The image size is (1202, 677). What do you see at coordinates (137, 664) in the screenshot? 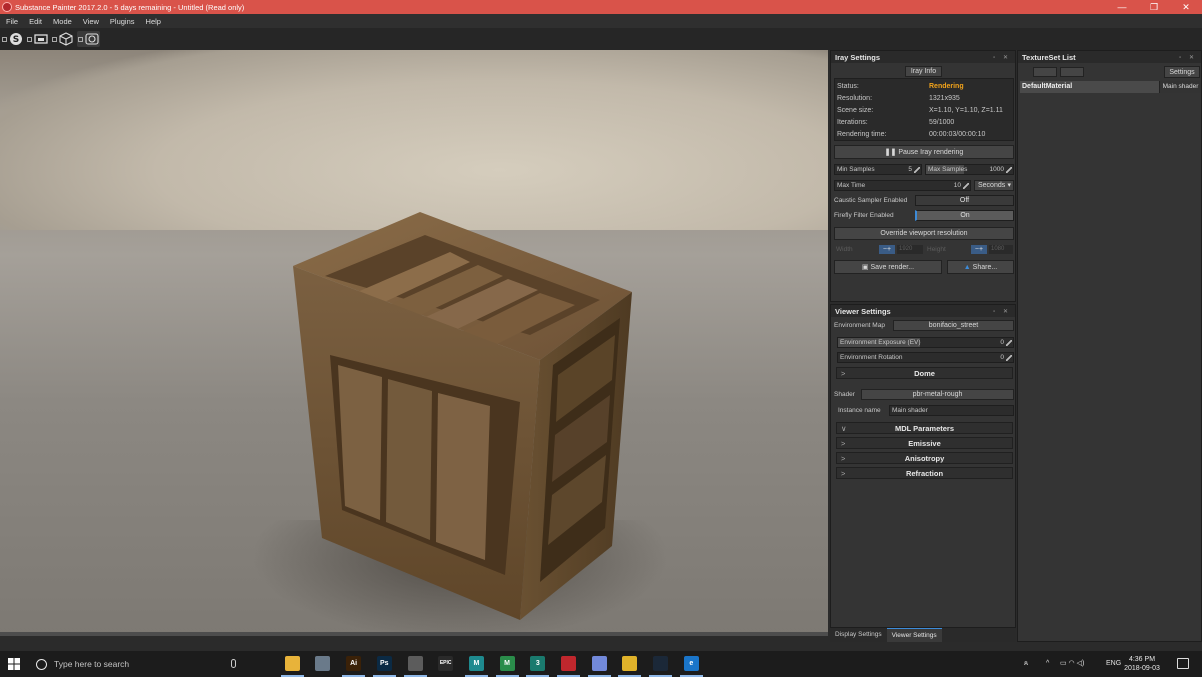
I see `taskbar-search: Type here to search` at bounding box center [137, 664].